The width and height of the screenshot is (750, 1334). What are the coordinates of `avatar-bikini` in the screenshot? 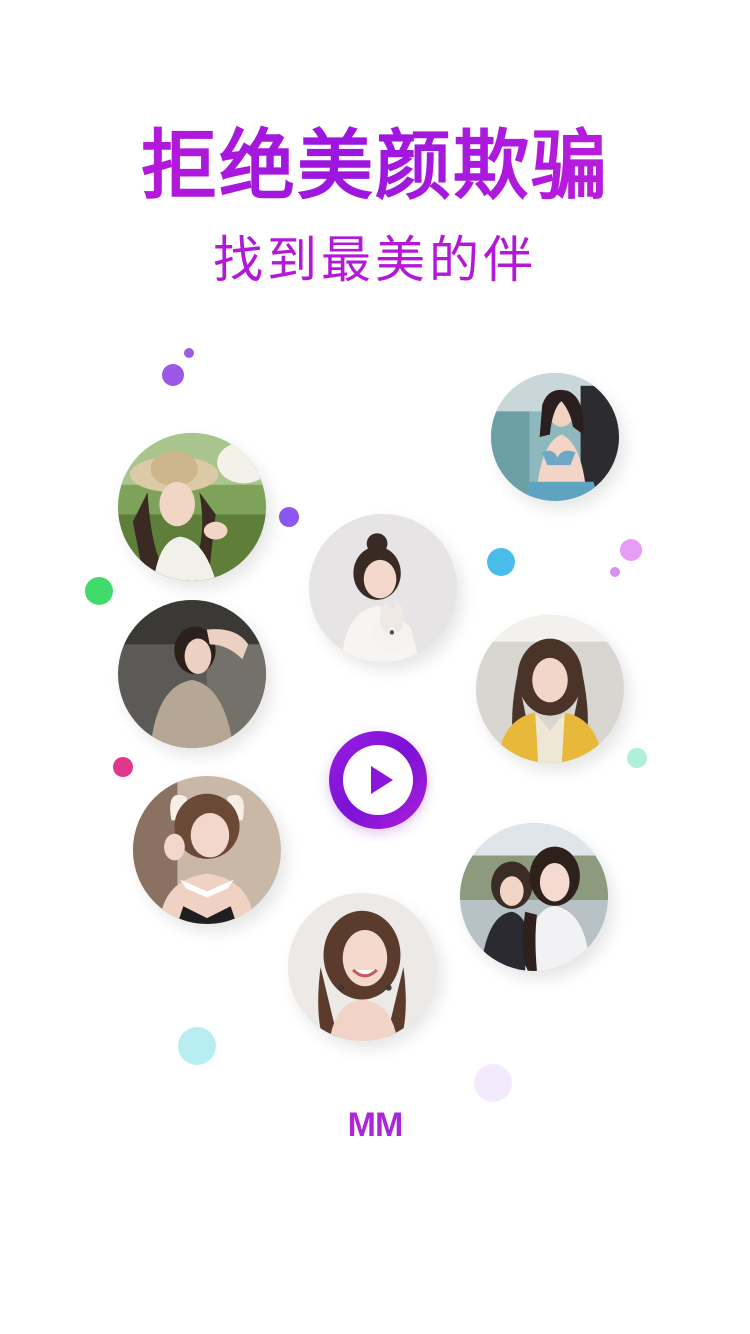 It's located at (555, 437).